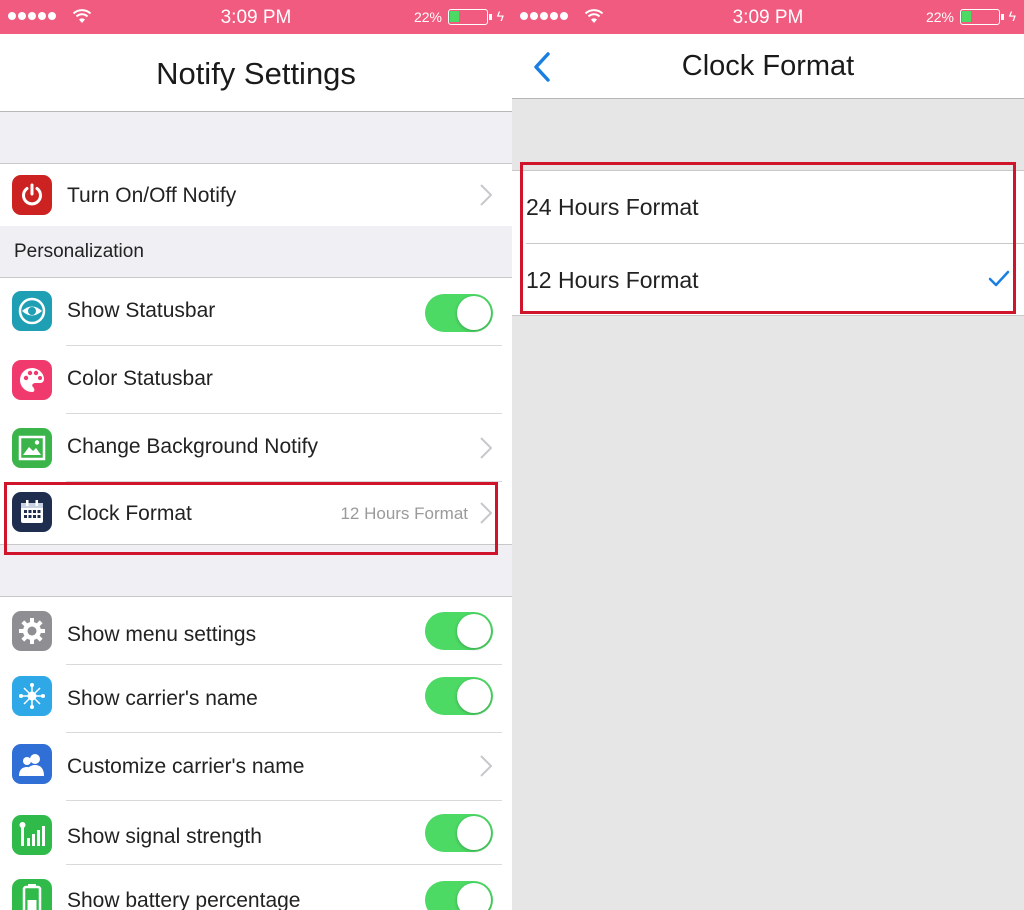 Image resolution: width=1024 pixels, height=910 pixels. I want to click on customize-carrier-name-row: Customize carrier's name, so click(256, 767).